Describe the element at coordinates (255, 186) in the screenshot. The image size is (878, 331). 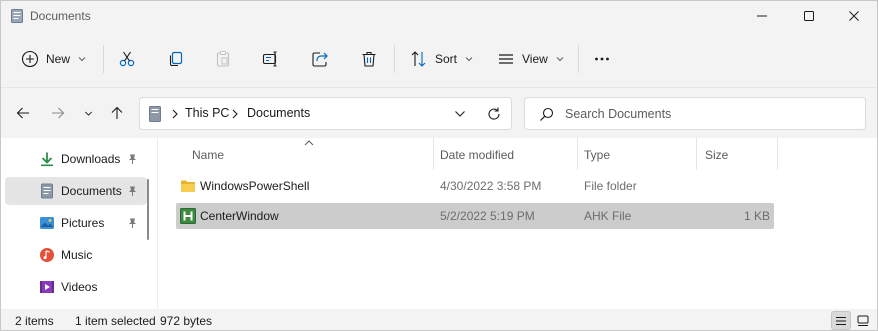
I see `file-name: WindowsPowerShell` at that location.